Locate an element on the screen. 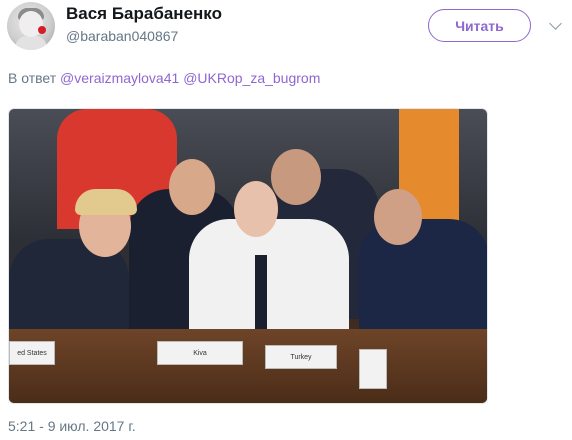 This screenshot has width=572, height=440. photo-tie is located at coordinates (261, 295).